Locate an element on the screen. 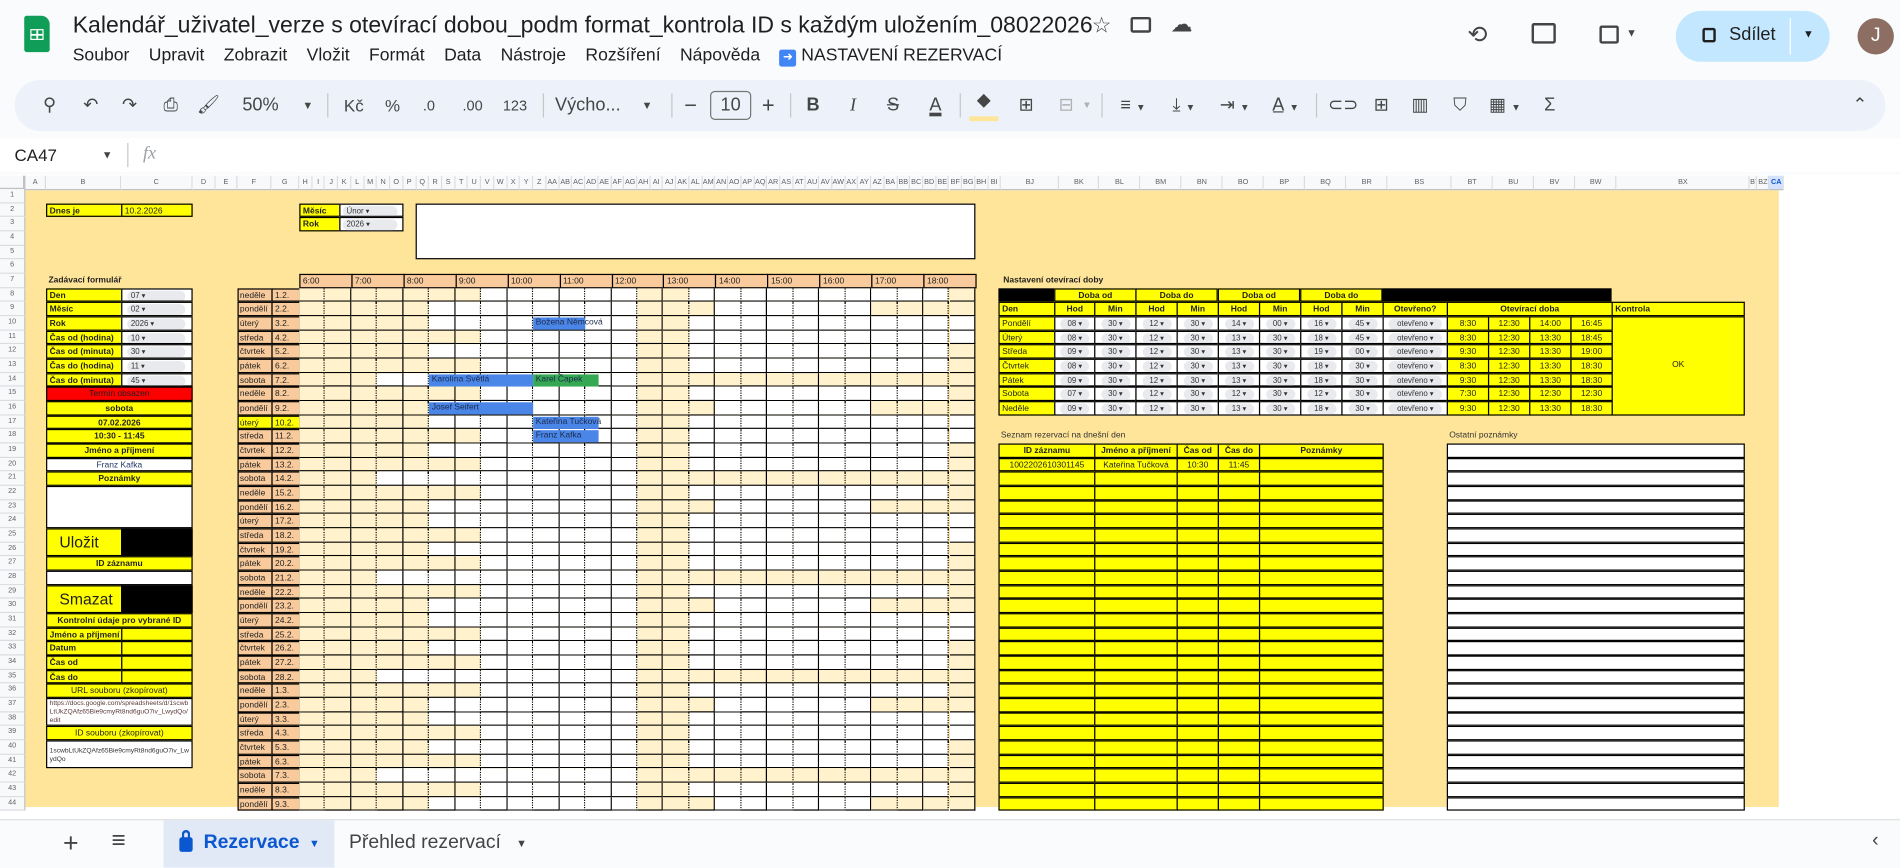 This screenshot has height=868, width=1900. functions-button: Σ is located at coordinates (1550, 105).